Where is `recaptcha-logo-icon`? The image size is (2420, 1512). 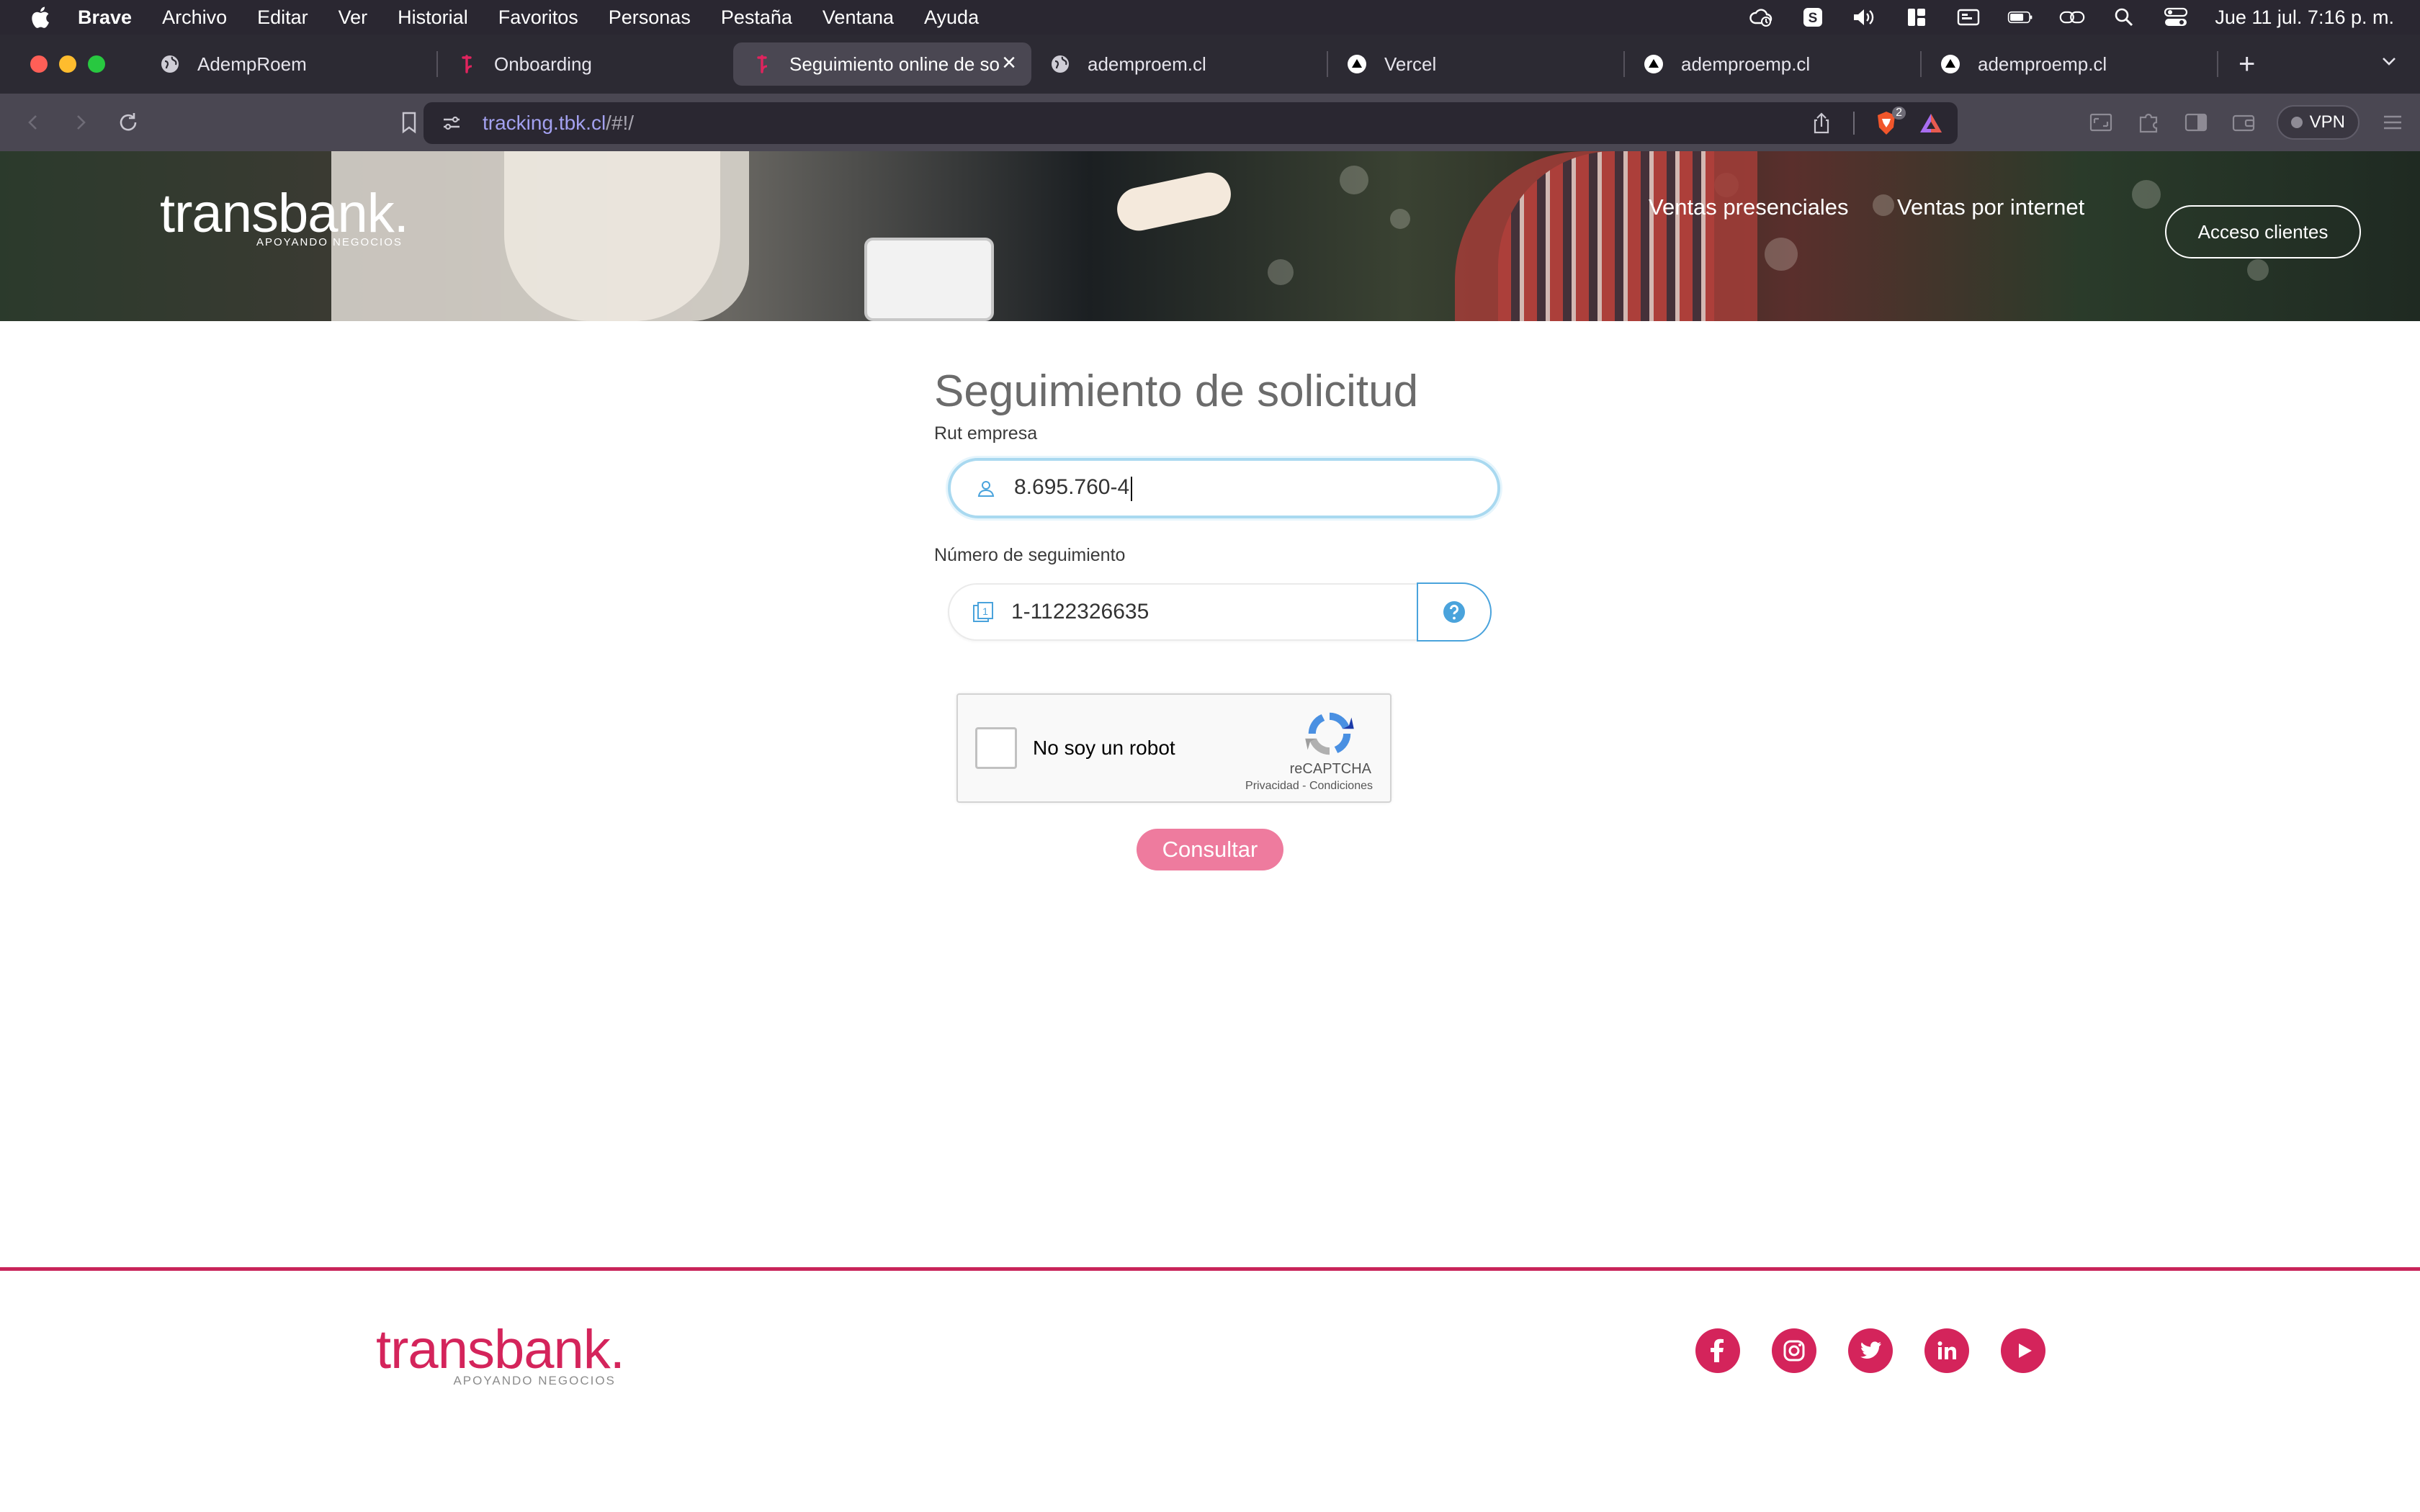
recaptcha-logo-icon is located at coordinates (1329, 733).